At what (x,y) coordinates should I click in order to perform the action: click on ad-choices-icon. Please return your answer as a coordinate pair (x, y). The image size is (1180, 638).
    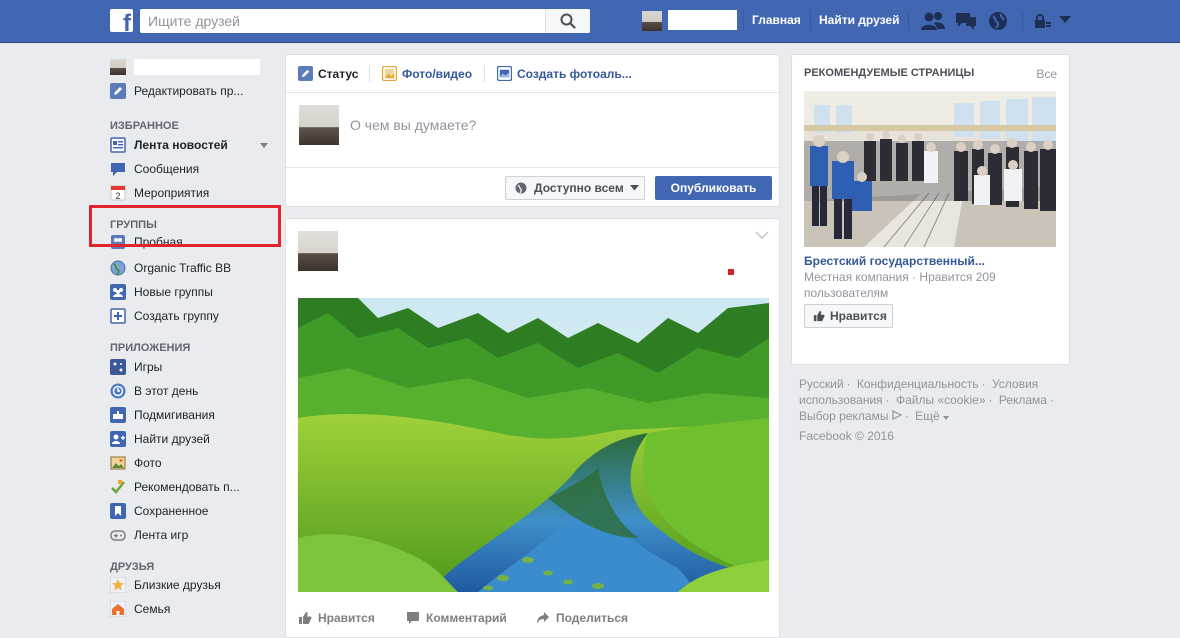
    Looking at the image, I should click on (897, 415).